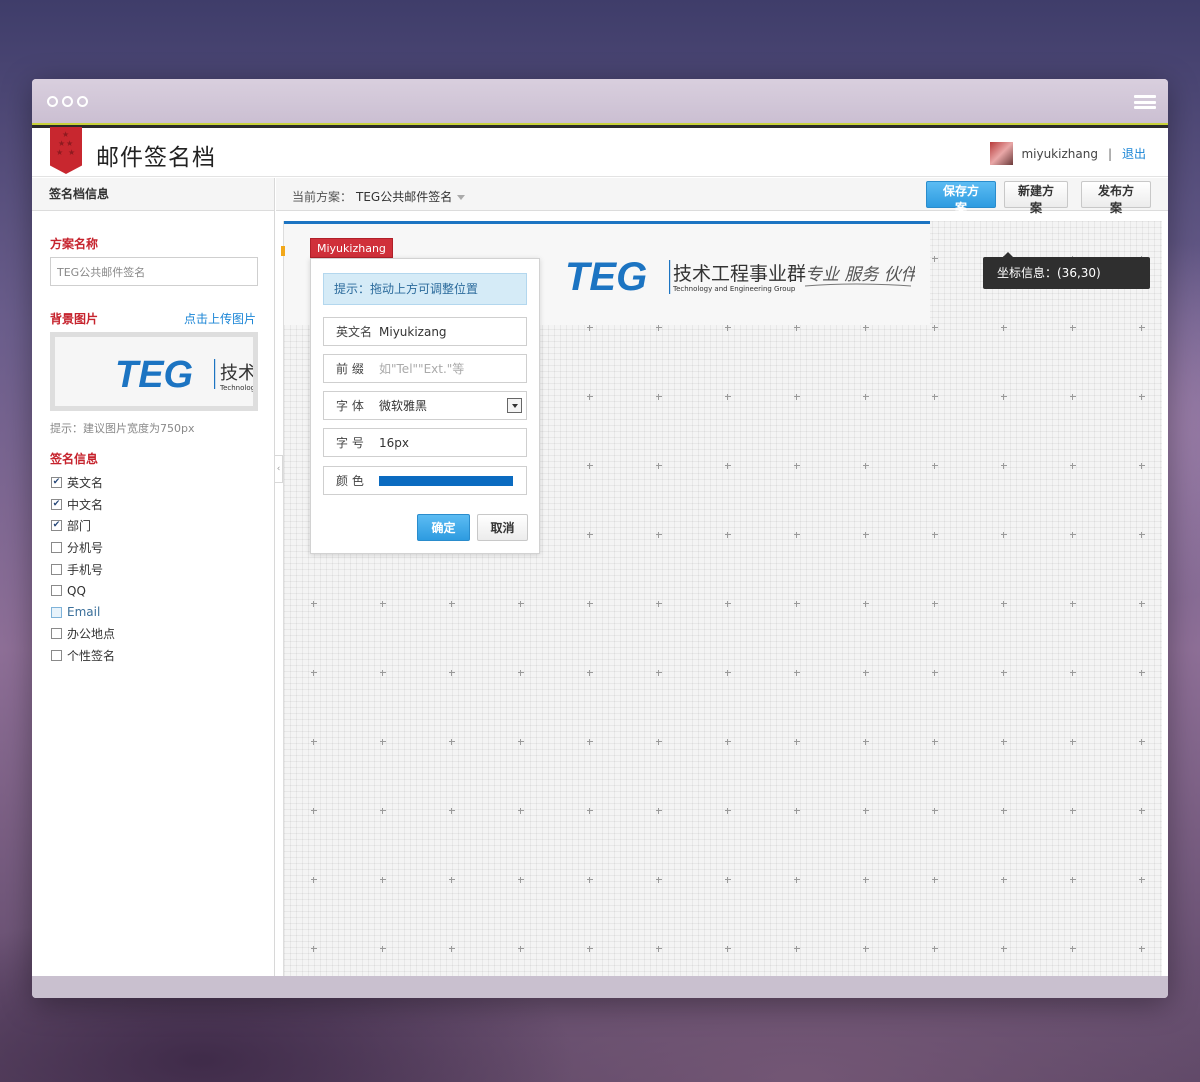 Image resolution: width=1200 pixels, height=1082 pixels. What do you see at coordinates (1002, 153) in the screenshot?
I see `avatar` at bounding box center [1002, 153].